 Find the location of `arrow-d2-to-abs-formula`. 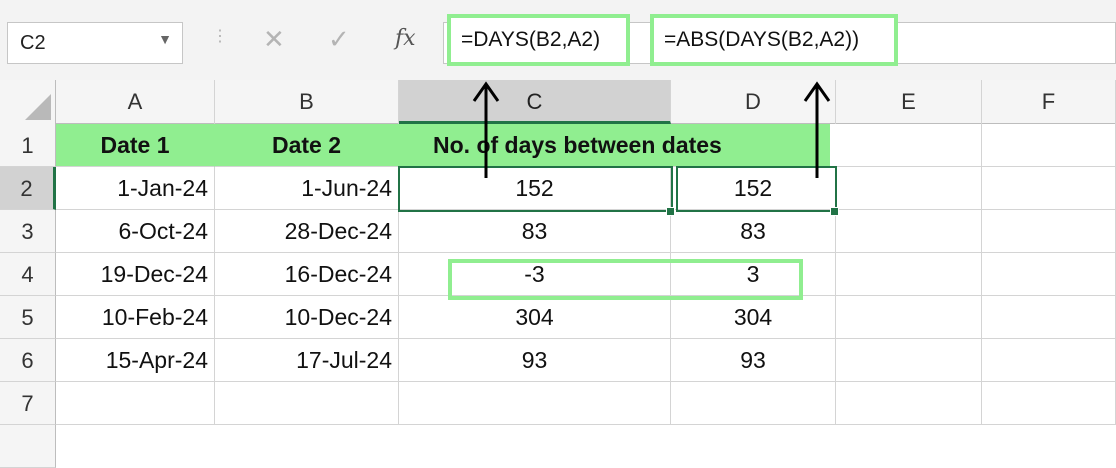

arrow-d2-to-abs-formula is located at coordinates (817, 129).